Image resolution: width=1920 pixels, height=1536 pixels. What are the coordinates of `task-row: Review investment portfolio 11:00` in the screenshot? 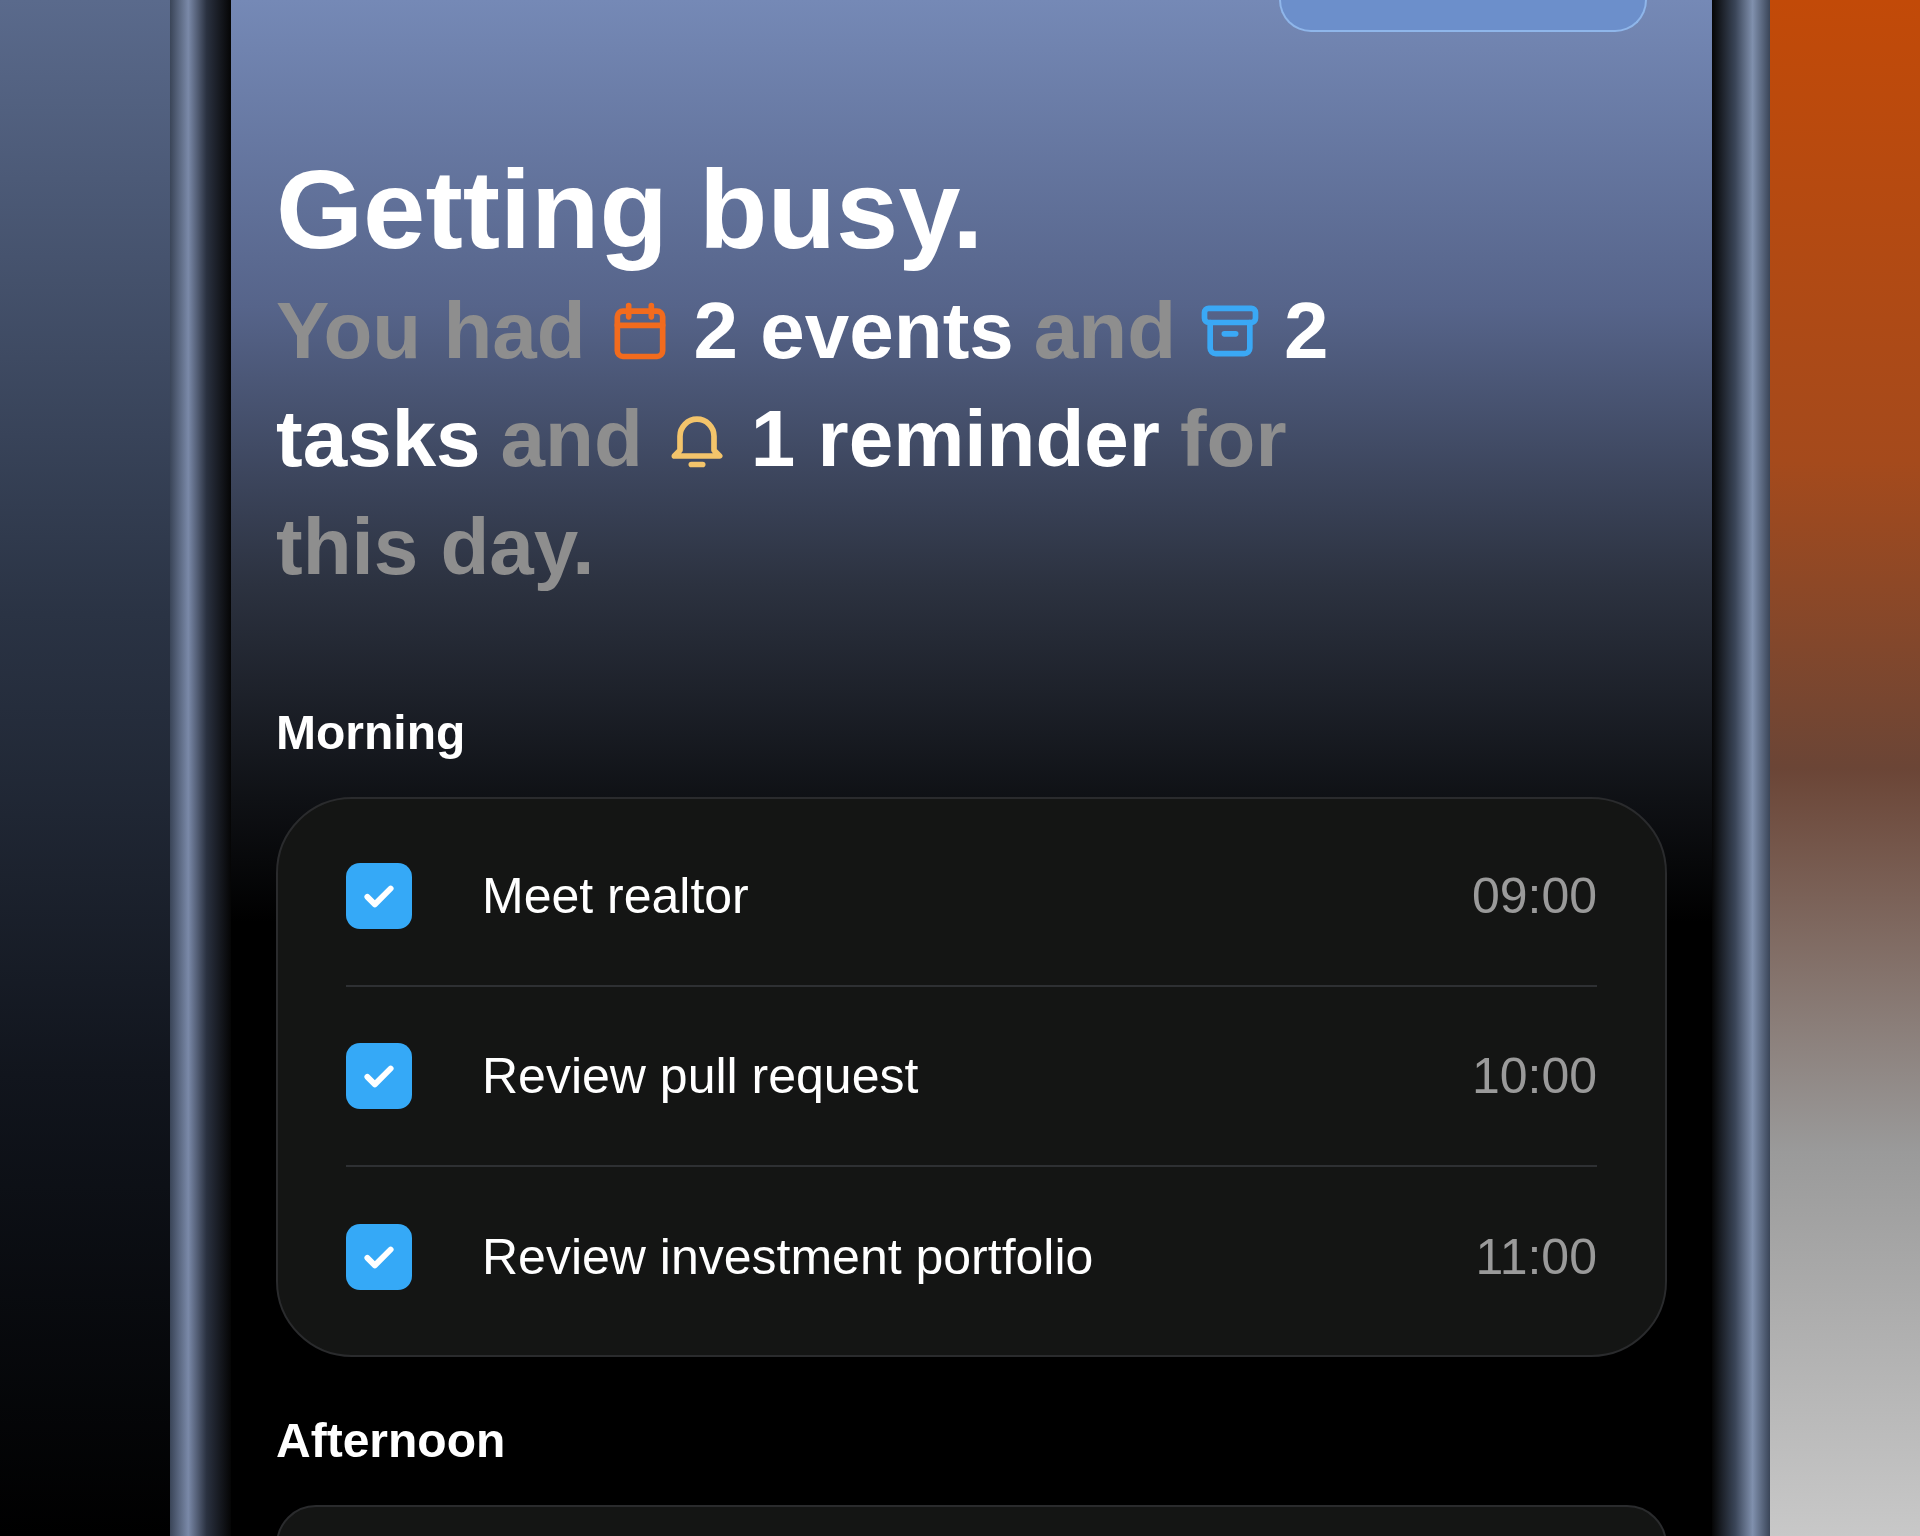 It's located at (971, 1257).